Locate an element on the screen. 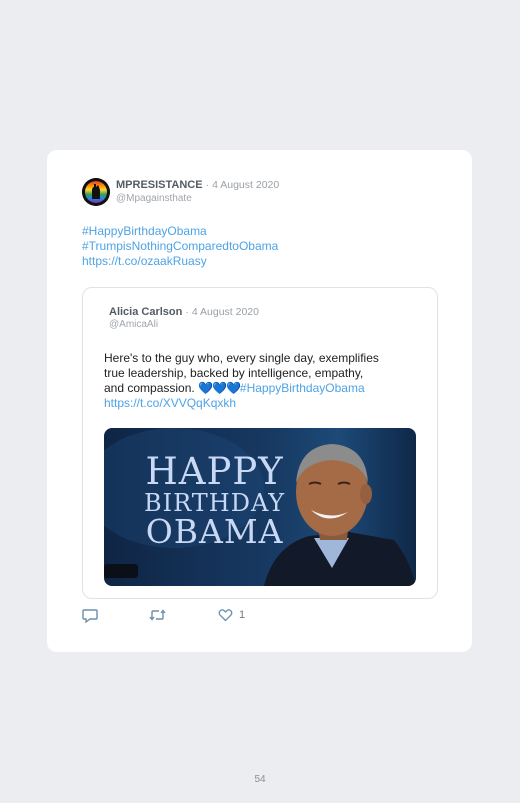 This screenshot has width=520, height=803. hashtag-link: #TrumpisNothingComparedtoObama is located at coordinates (180, 246).